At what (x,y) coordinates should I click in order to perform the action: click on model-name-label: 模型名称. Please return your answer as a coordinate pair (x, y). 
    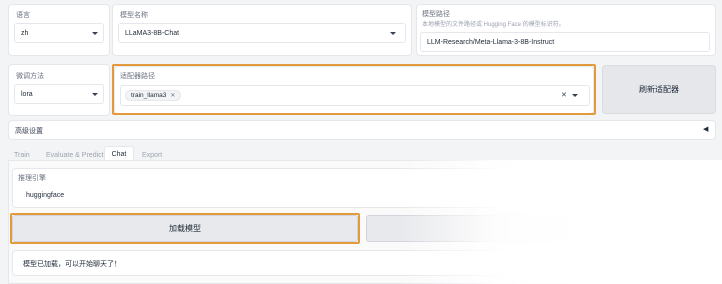
    Looking at the image, I should click on (134, 15).